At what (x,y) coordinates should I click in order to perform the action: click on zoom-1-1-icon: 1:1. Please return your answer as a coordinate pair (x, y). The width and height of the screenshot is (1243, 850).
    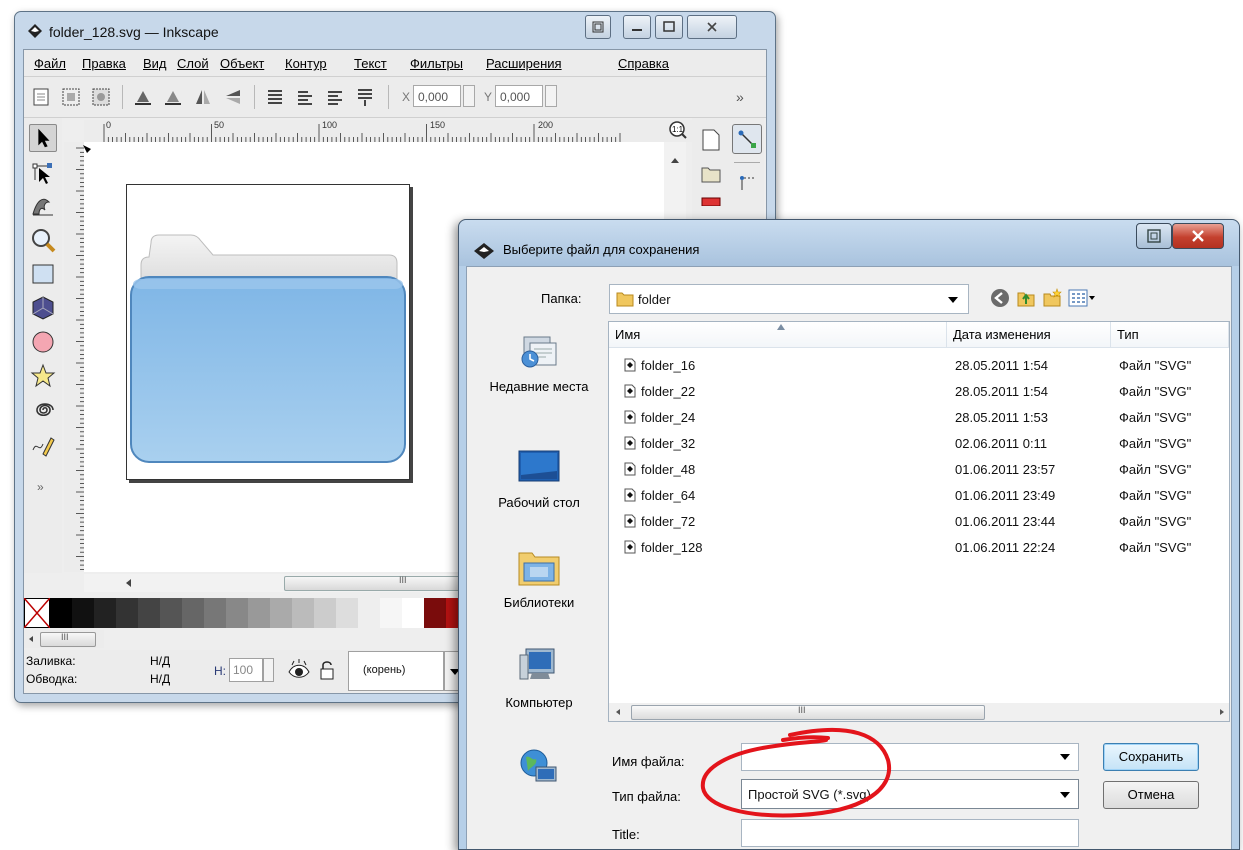
    Looking at the image, I should click on (678, 130).